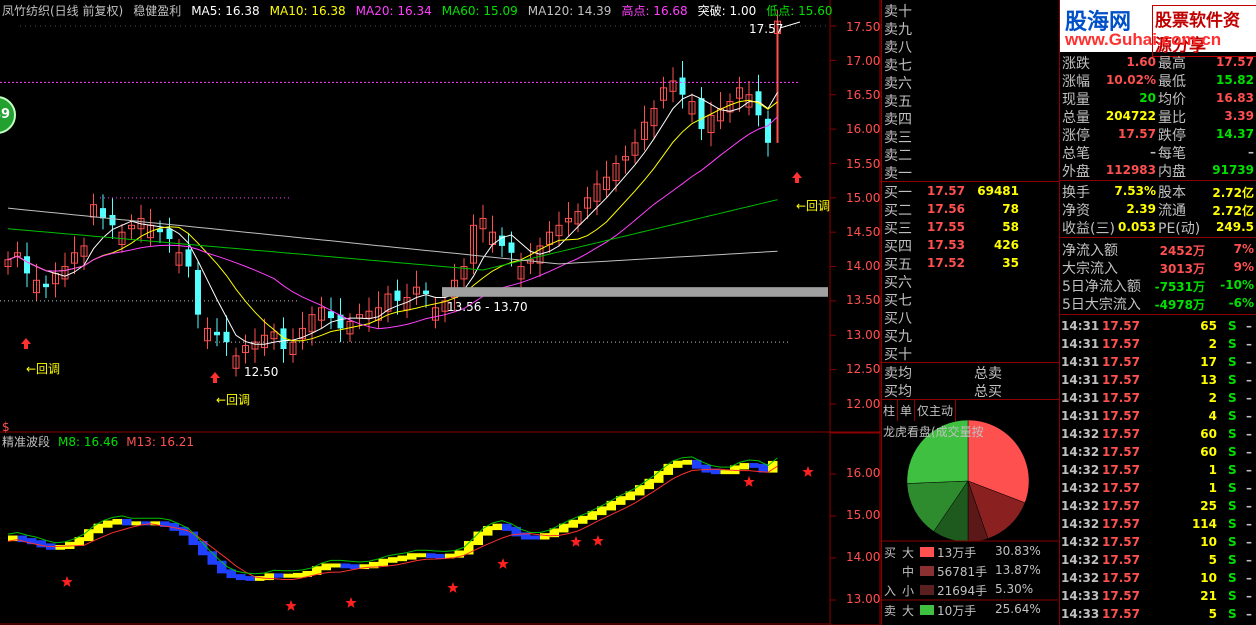 Image resolution: width=1256 pixels, height=625 pixels. I want to click on legend-row: 入小 21694手 5.30%, so click(959, 590).